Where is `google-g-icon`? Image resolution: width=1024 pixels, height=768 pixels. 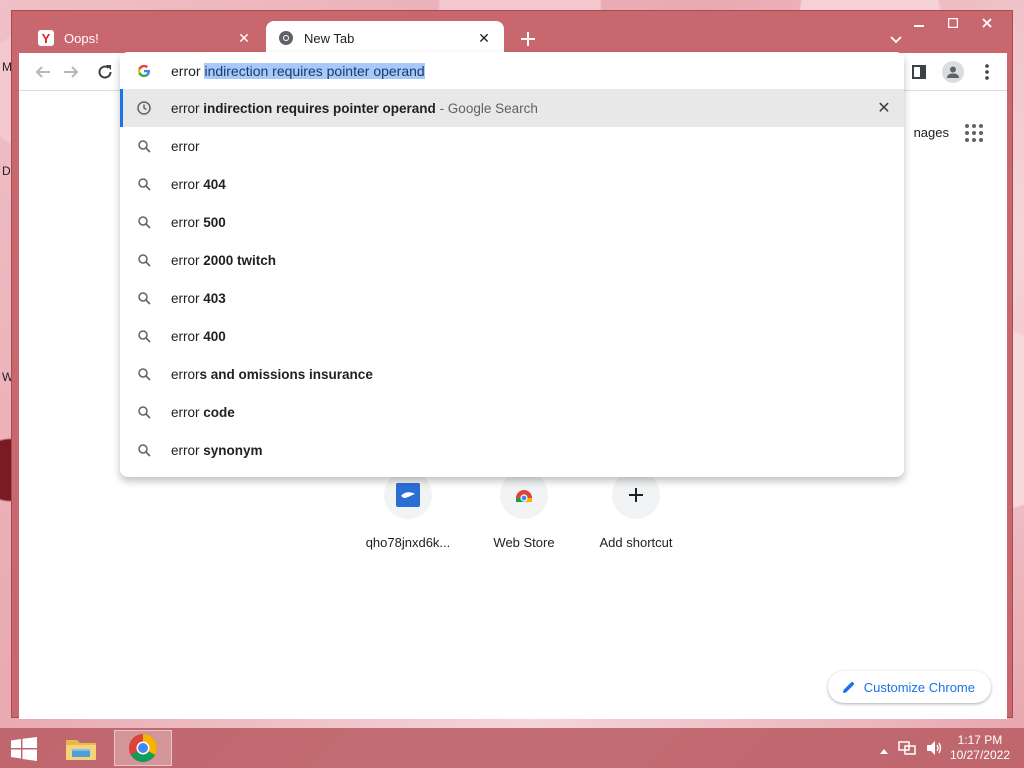 google-g-icon is located at coordinates (144, 71).